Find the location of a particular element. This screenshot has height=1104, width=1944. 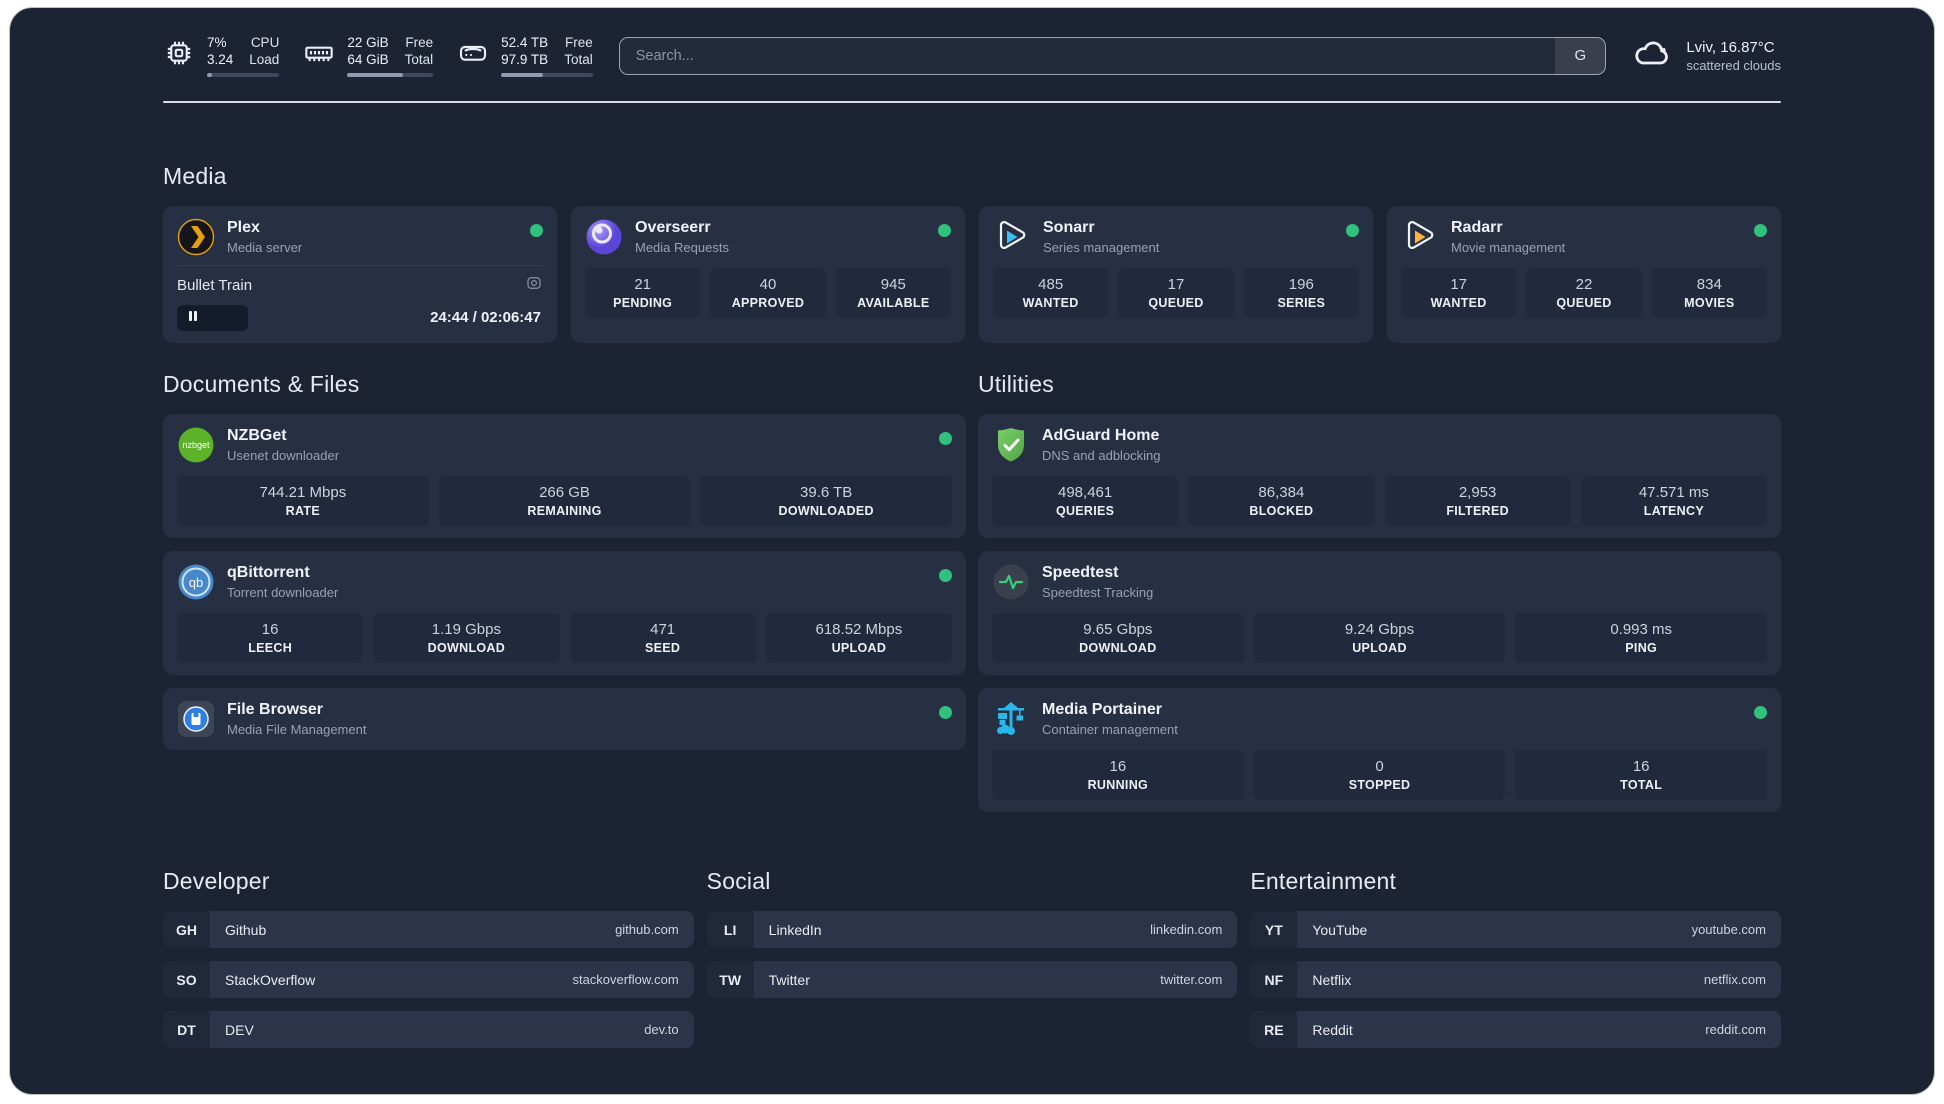

link-main: Twitter twitter.com is located at coordinates (995, 979).